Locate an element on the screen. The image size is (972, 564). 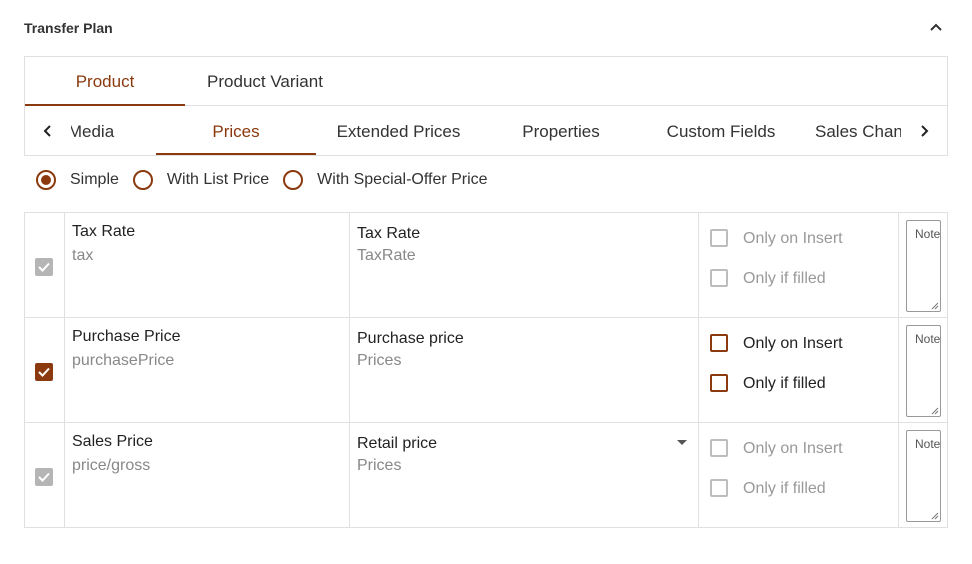
target-field-group: TaxRate is located at coordinates (386, 255).